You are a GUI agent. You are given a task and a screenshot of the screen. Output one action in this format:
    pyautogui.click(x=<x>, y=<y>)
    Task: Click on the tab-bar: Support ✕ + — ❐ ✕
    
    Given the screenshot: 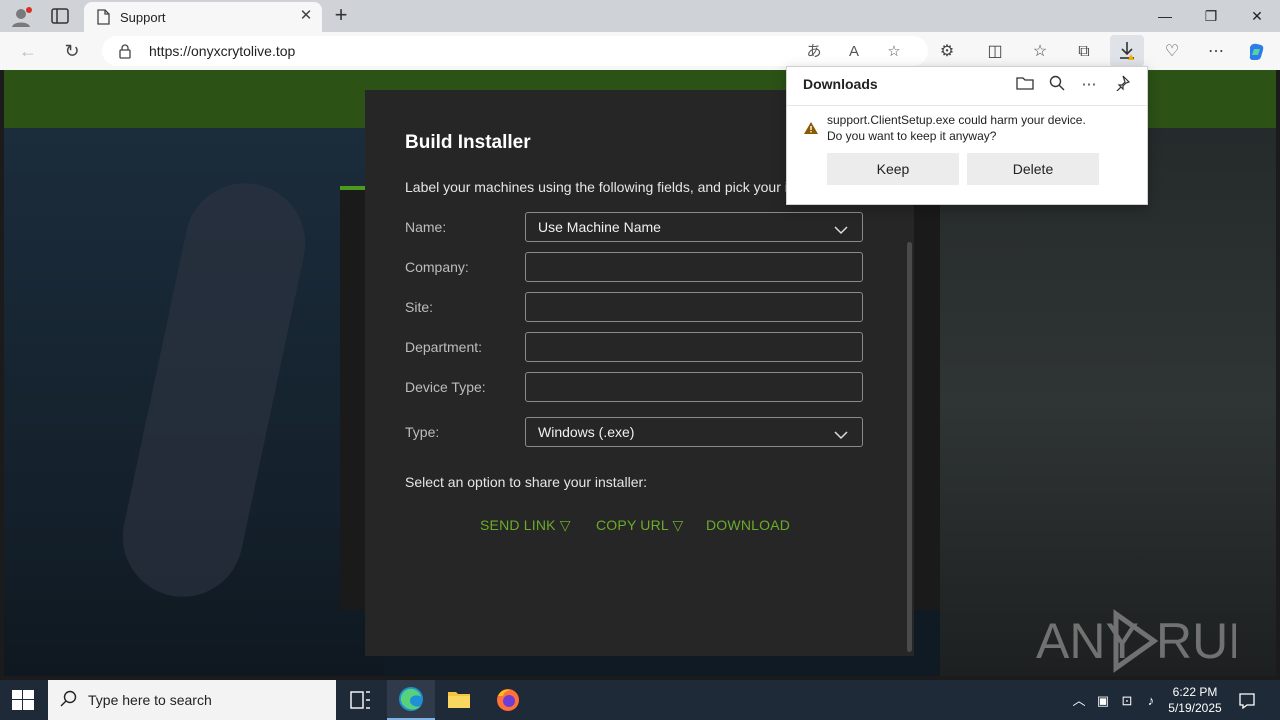 What is the action you would take?
    pyautogui.click(x=640, y=16)
    